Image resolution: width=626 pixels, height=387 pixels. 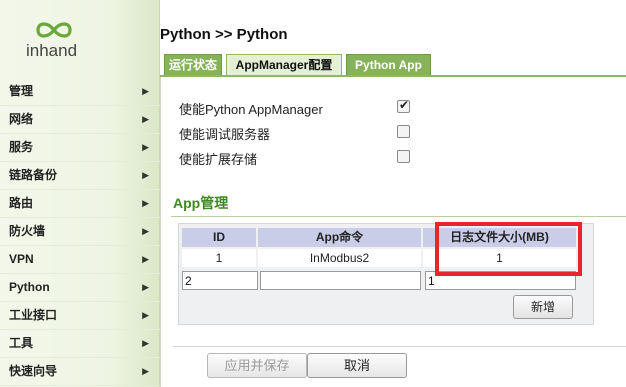 I want to click on sidebar-item-quick-wizard: 快速向导 ▶, so click(x=80, y=372).